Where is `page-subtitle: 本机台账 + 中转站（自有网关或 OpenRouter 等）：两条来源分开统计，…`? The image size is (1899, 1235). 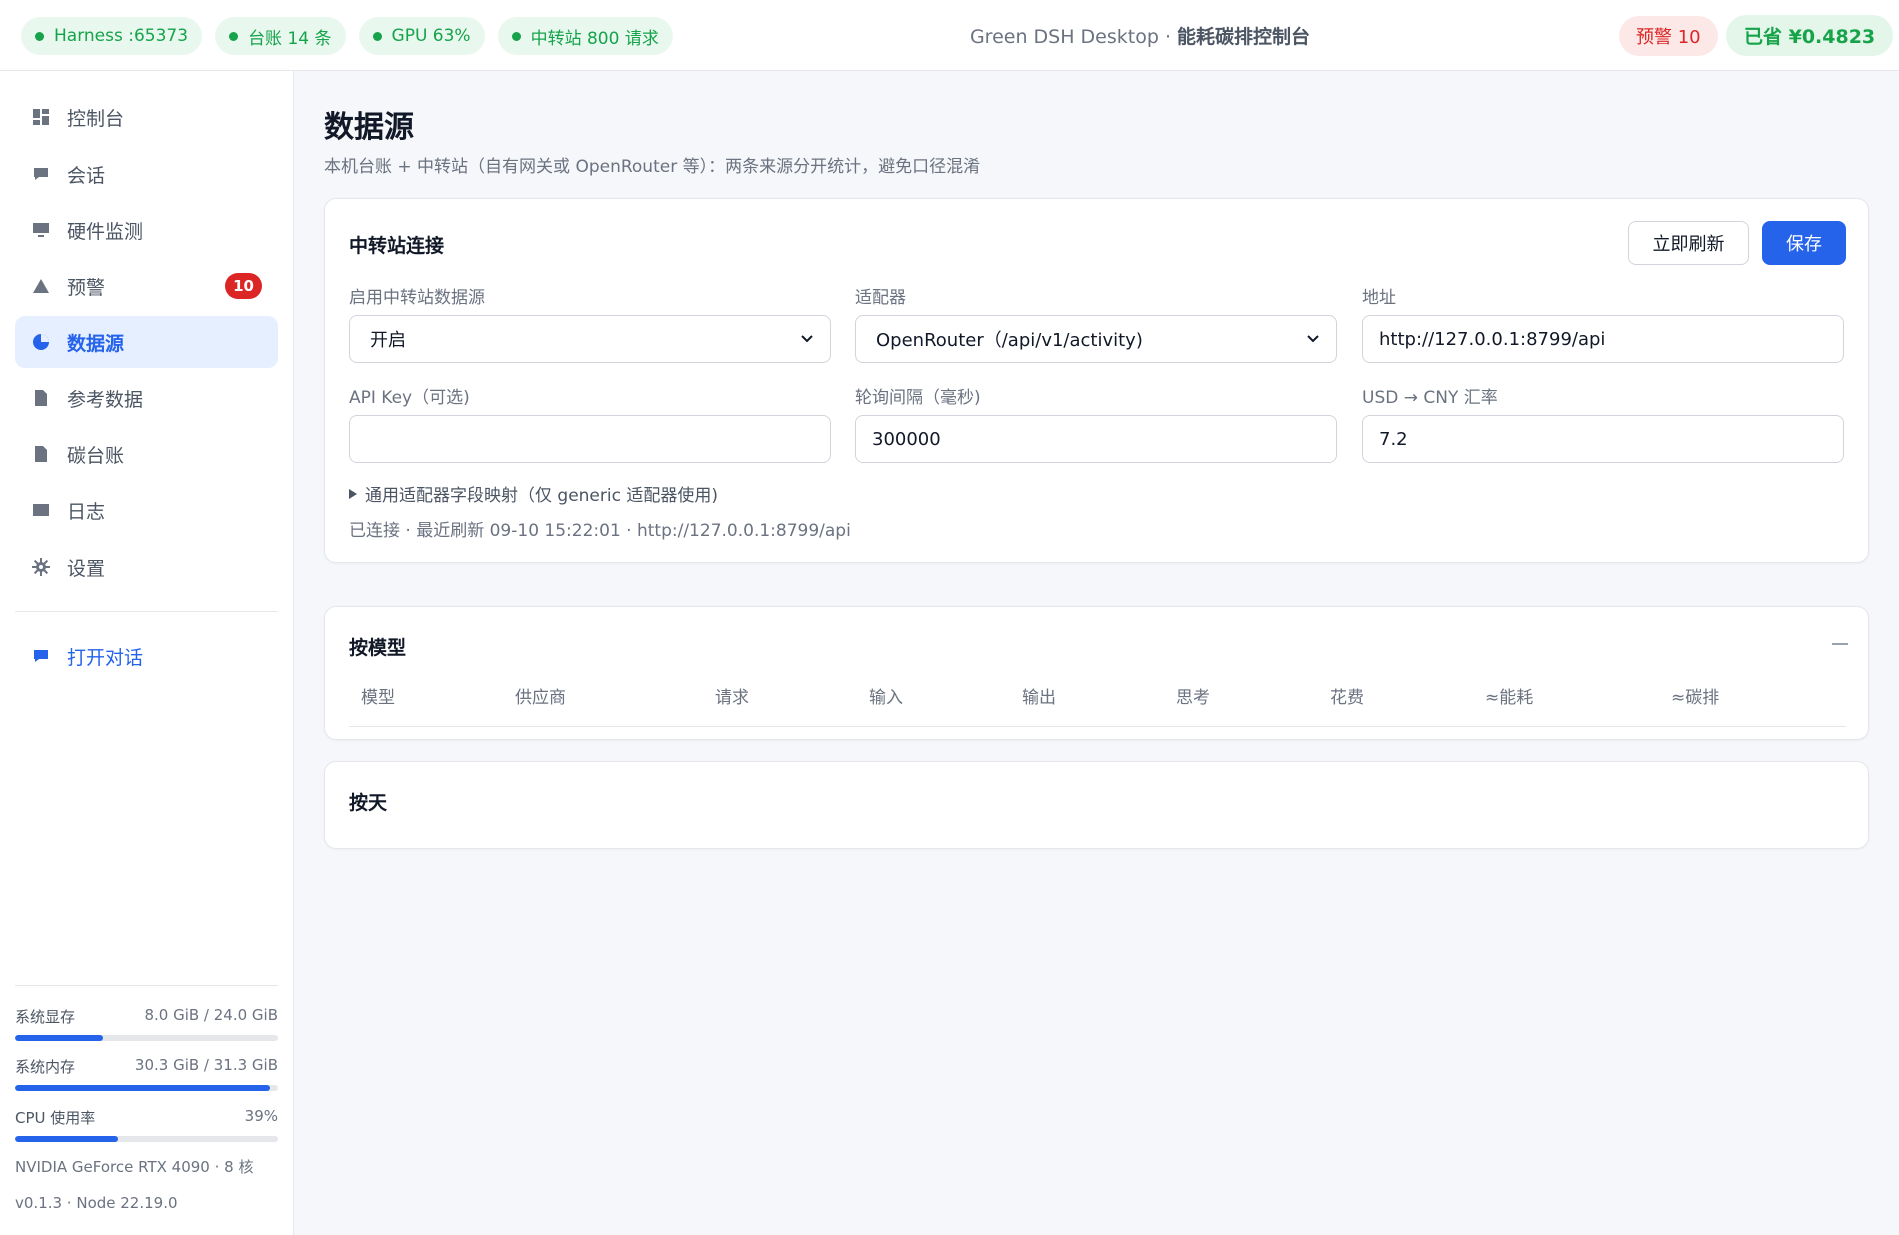
page-subtitle: 本机台账 + 中转站（自有网关或 OpenRouter 等）：两条来源分开统计，… is located at coordinates (652, 167).